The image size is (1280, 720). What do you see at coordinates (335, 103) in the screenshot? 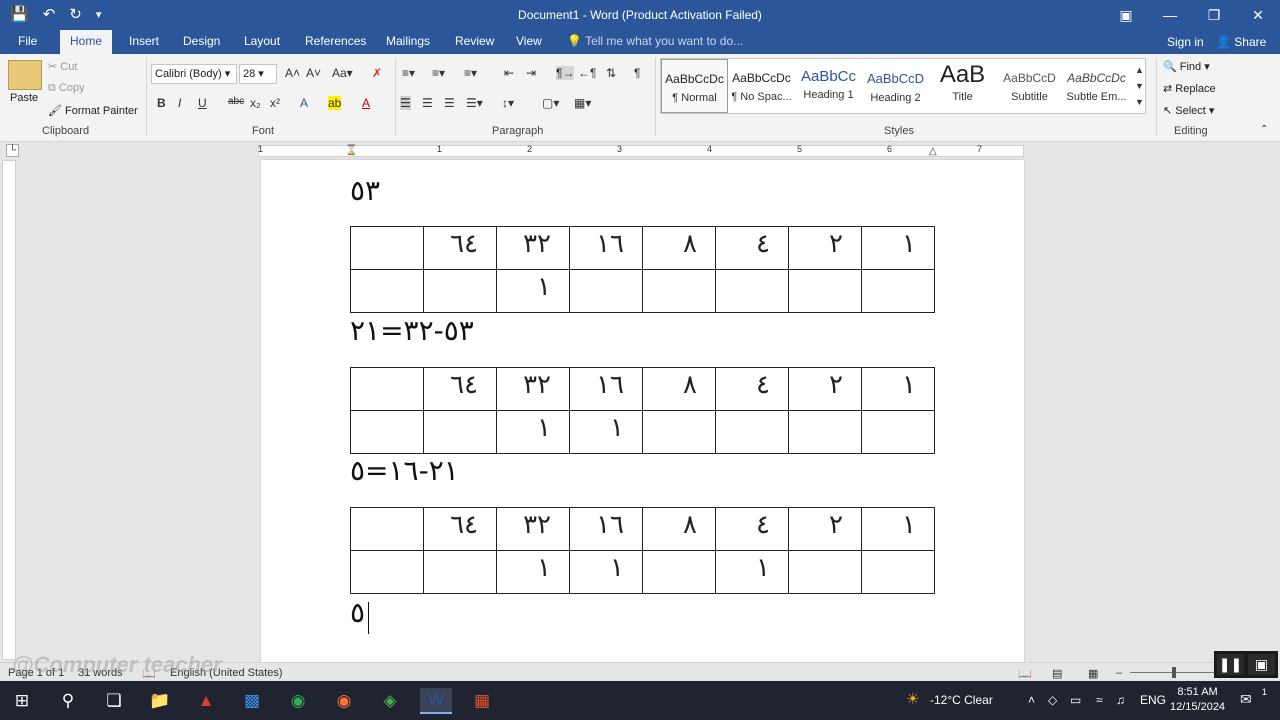
I see `highlight-icon: ab` at bounding box center [335, 103].